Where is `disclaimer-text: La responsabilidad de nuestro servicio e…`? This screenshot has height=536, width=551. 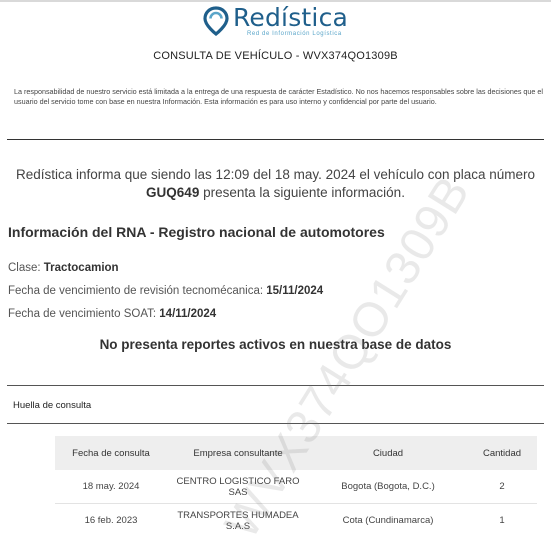 disclaimer-text: La responsabilidad de nuestro servicio e… is located at coordinates (278, 96).